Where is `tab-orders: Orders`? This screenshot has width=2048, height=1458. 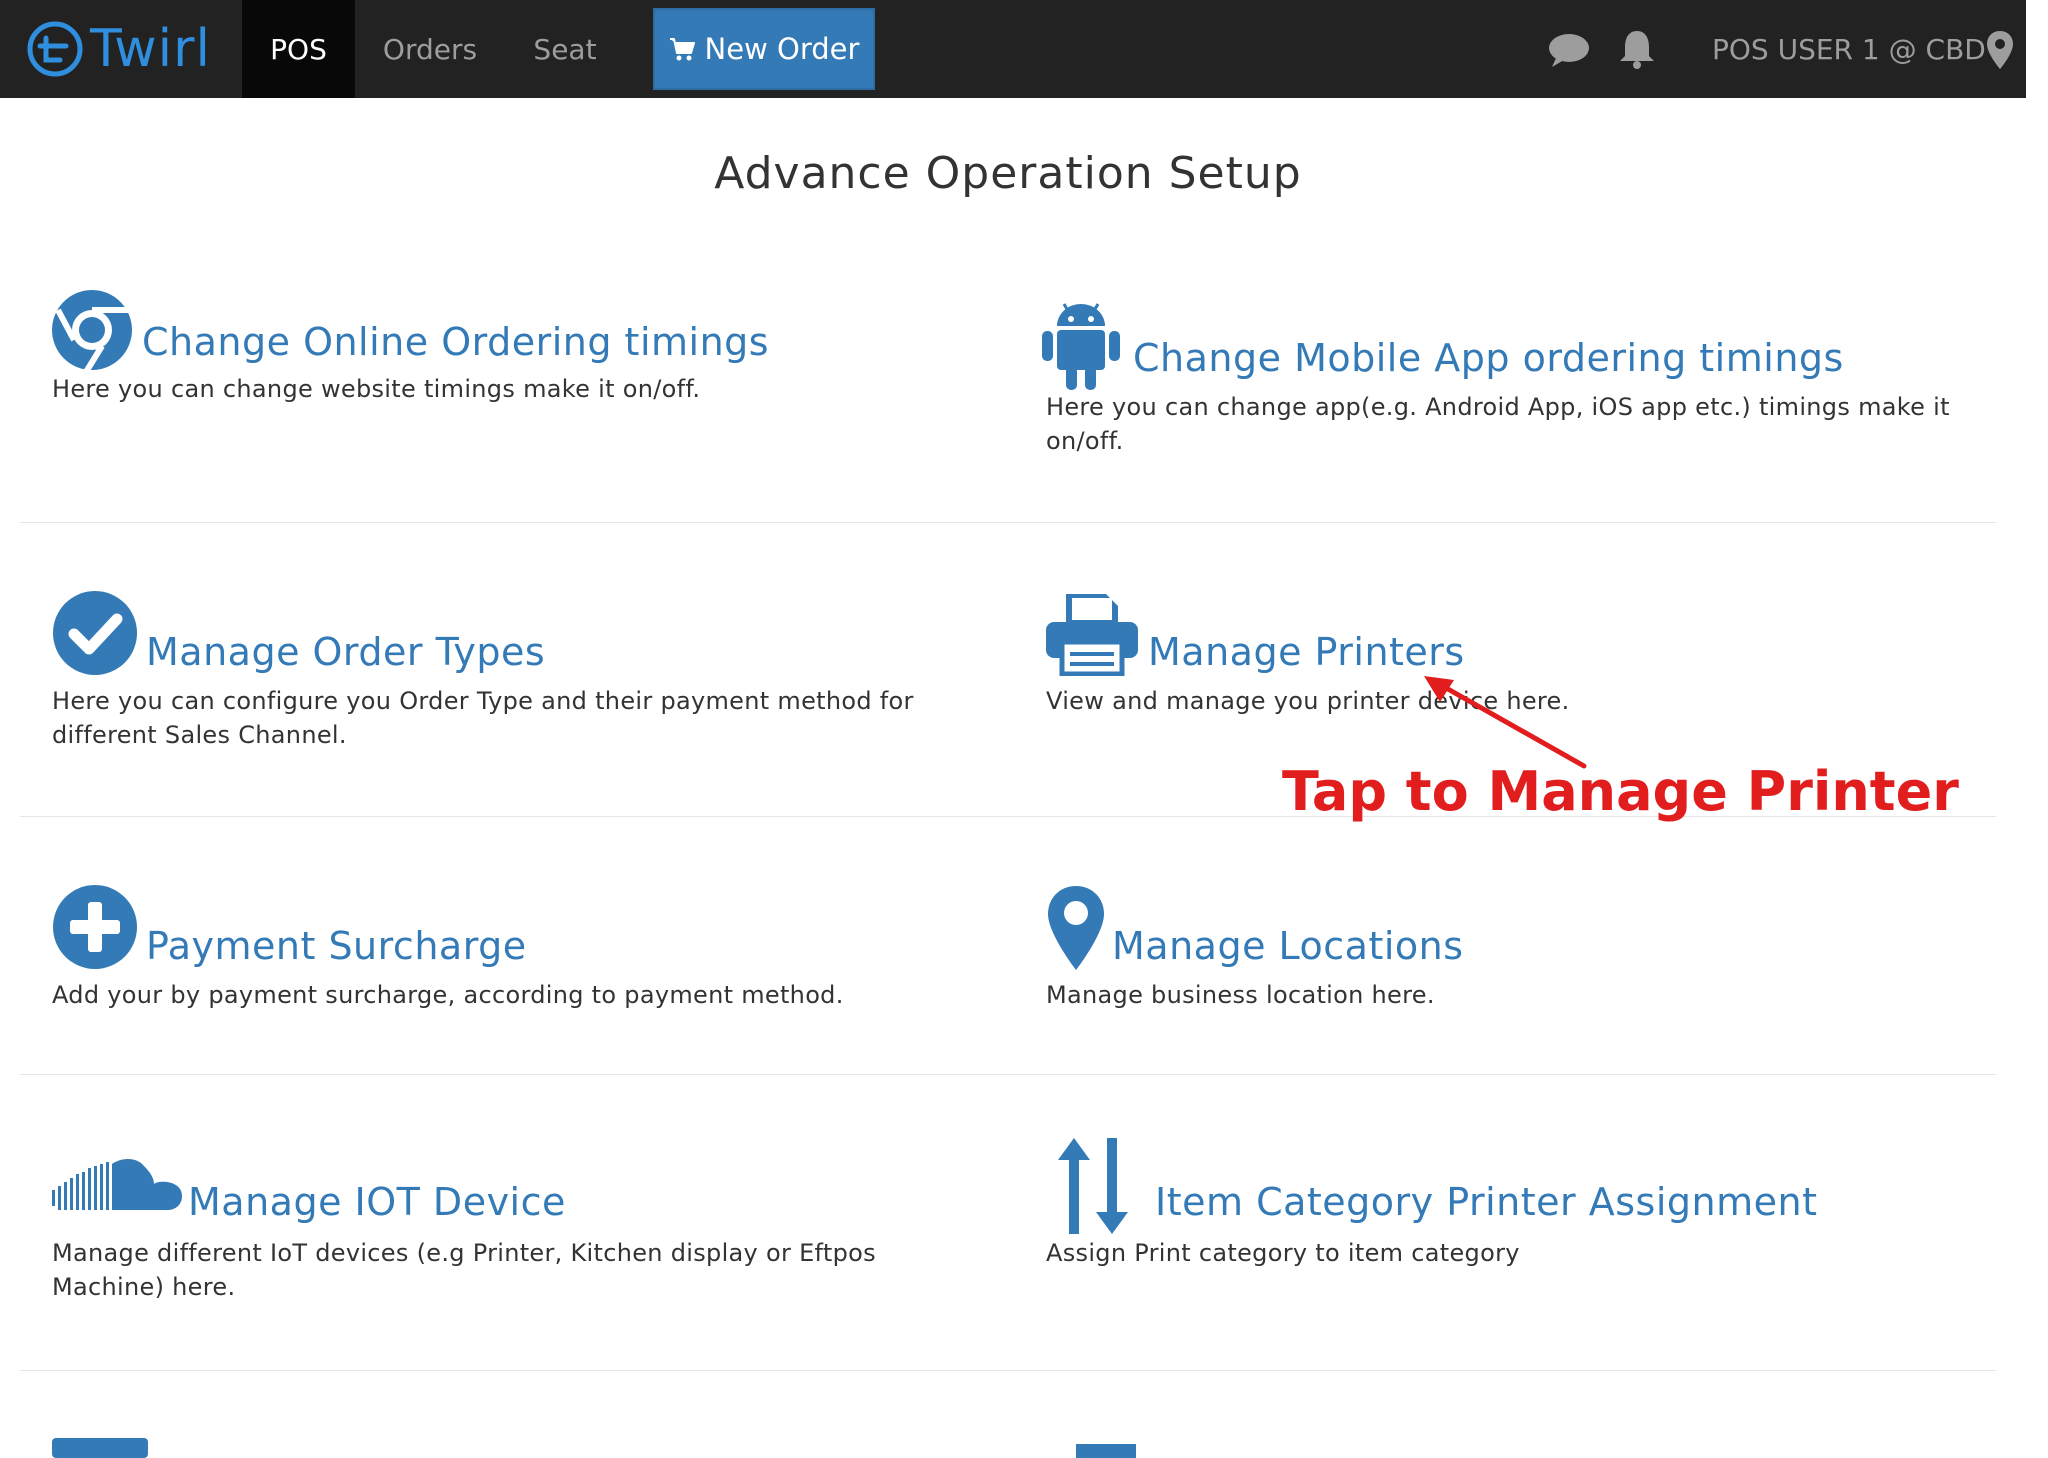
tab-orders: Orders is located at coordinates (430, 49).